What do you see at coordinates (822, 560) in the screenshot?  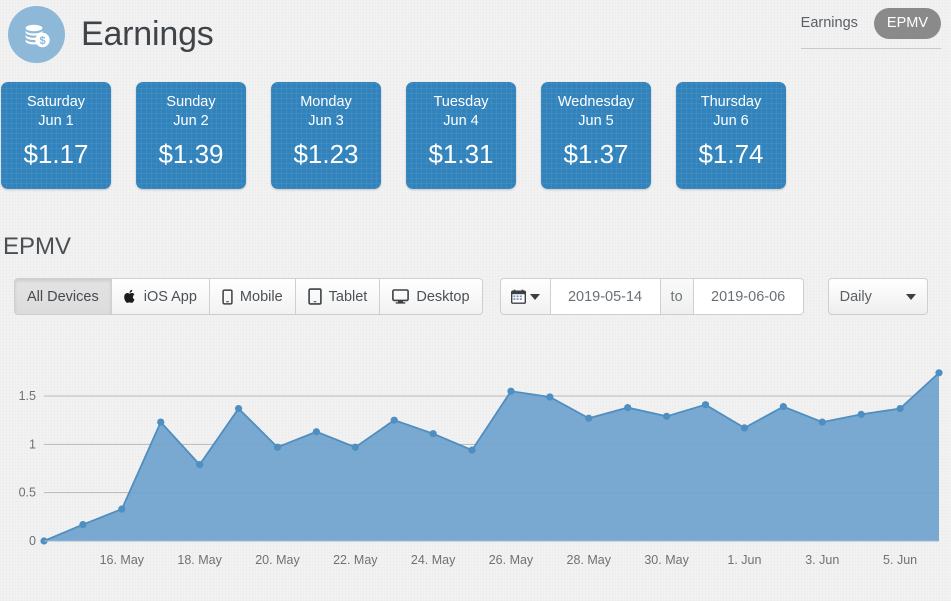 I see `x-axis-tick-label: 3. Jun` at bounding box center [822, 560].